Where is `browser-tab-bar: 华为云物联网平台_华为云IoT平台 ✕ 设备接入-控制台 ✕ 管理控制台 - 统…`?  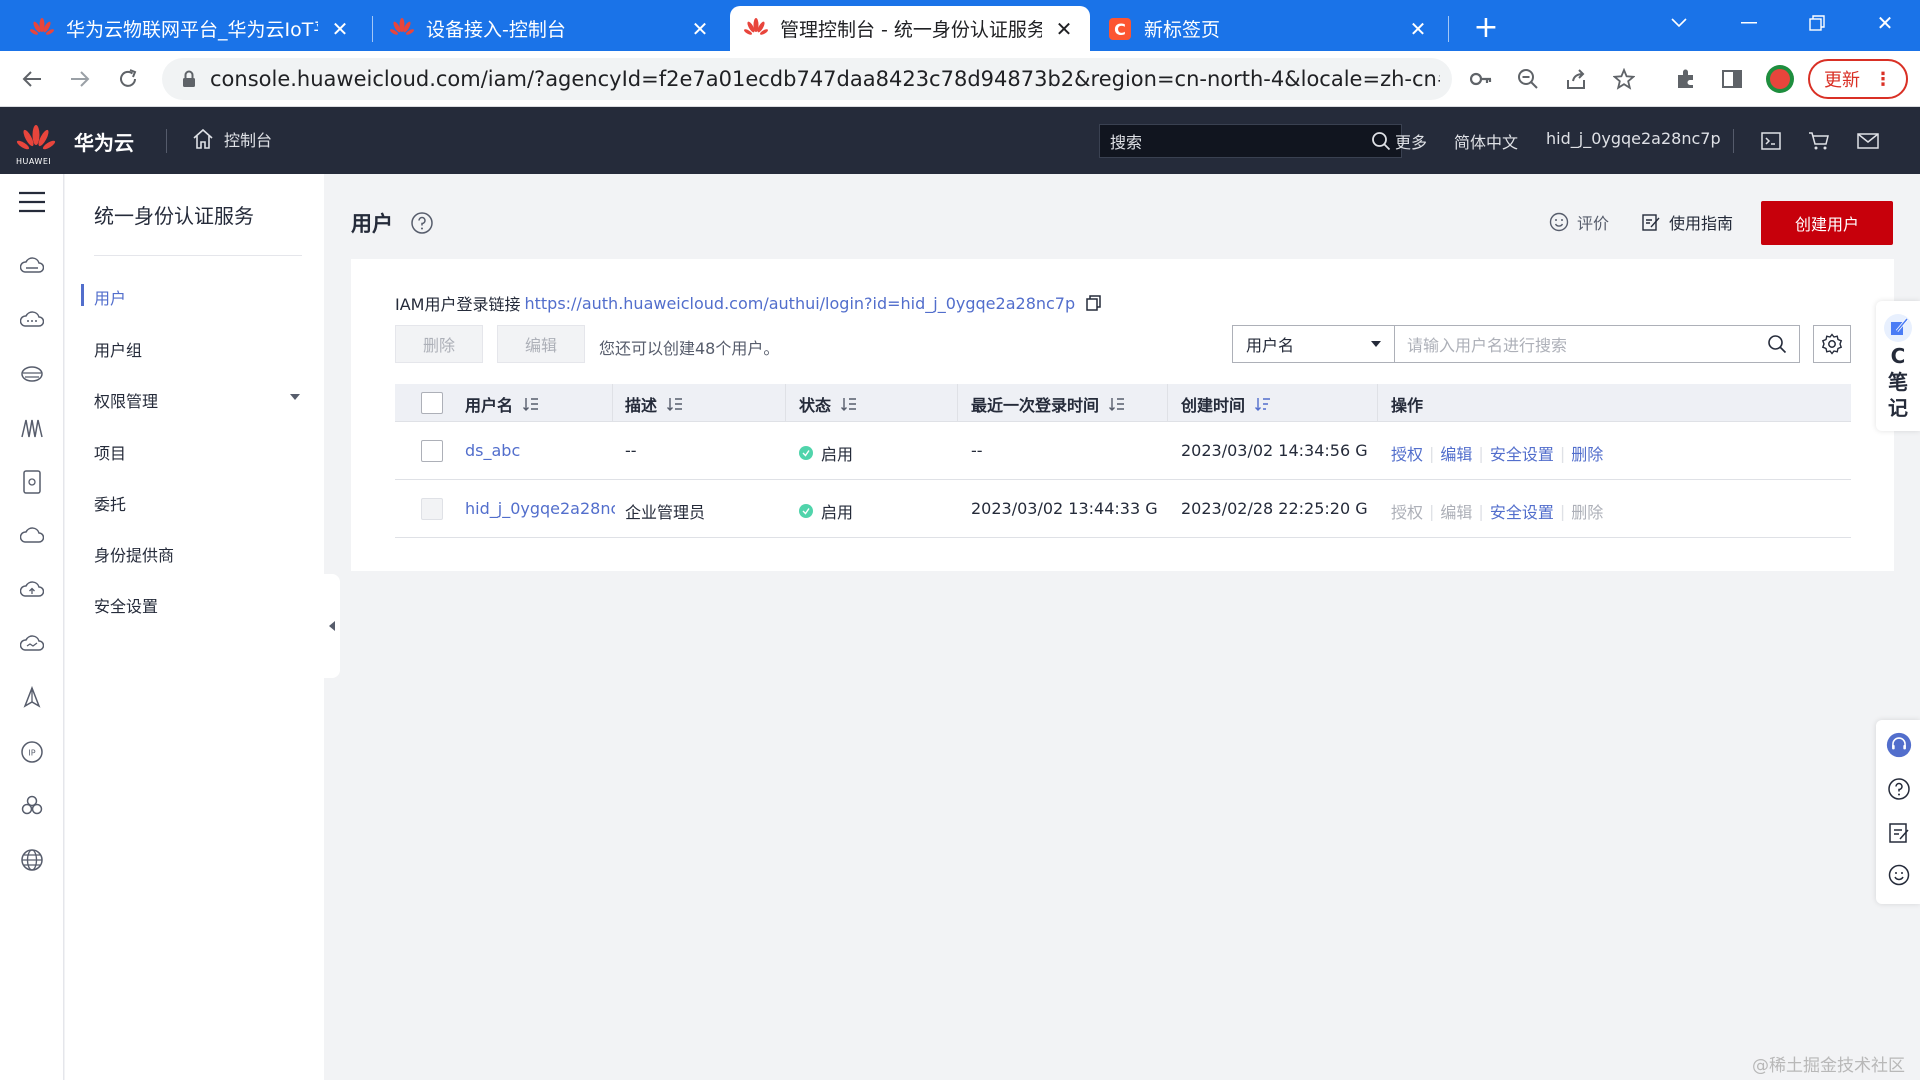
browser-tab-bar: 华为云物联网平台_华为云IoT平台 ✕ 设备接入-控制台 ✕ 管理控制台 - 统… is located at coordinates (960, 25).